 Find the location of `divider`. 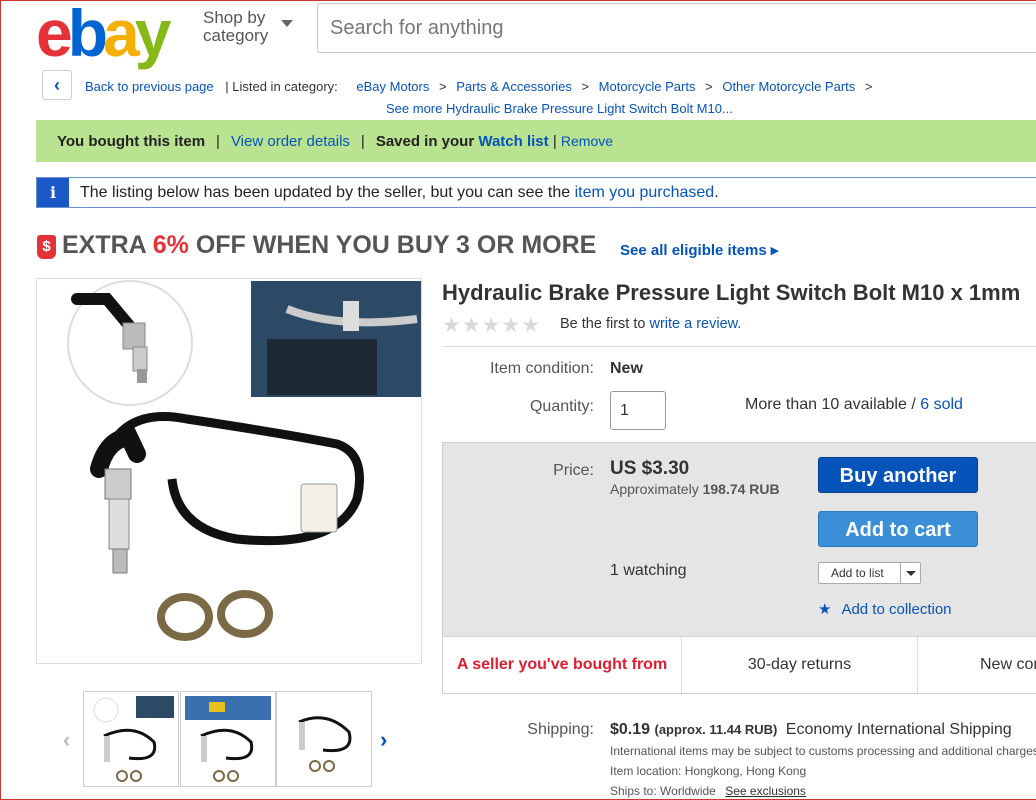

divider is located at coordinates (739, 346).